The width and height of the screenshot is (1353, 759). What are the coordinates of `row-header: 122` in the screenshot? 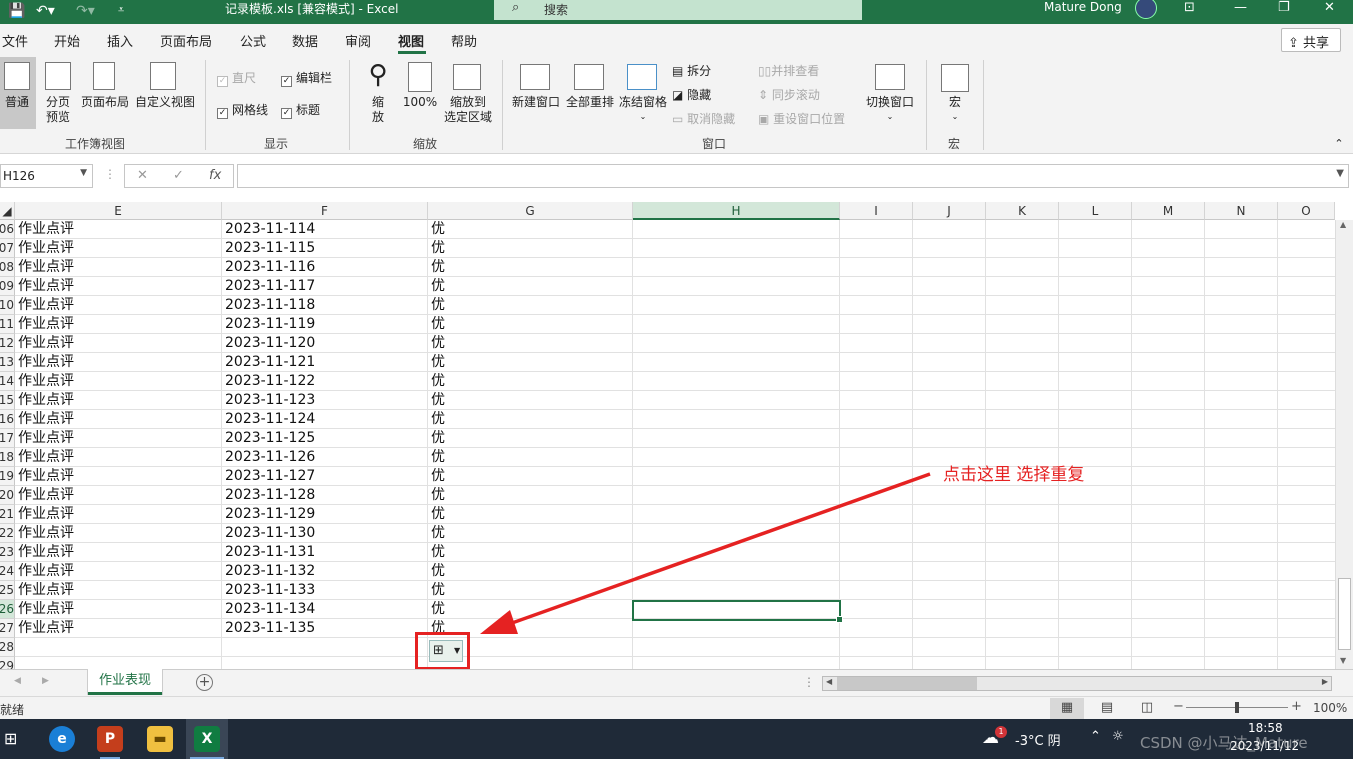 It's located at (7, 533).